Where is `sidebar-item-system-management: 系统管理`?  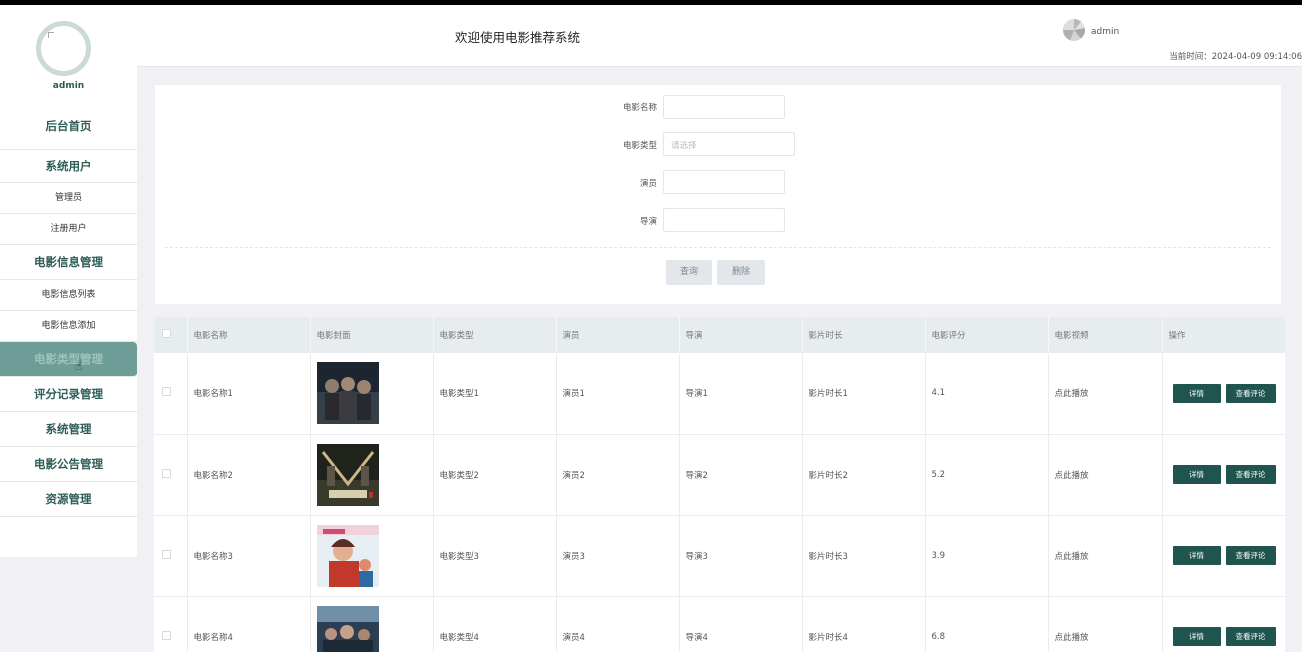
sidebar-item-system-management: 系统管理 is located at coordinates (68, 429).